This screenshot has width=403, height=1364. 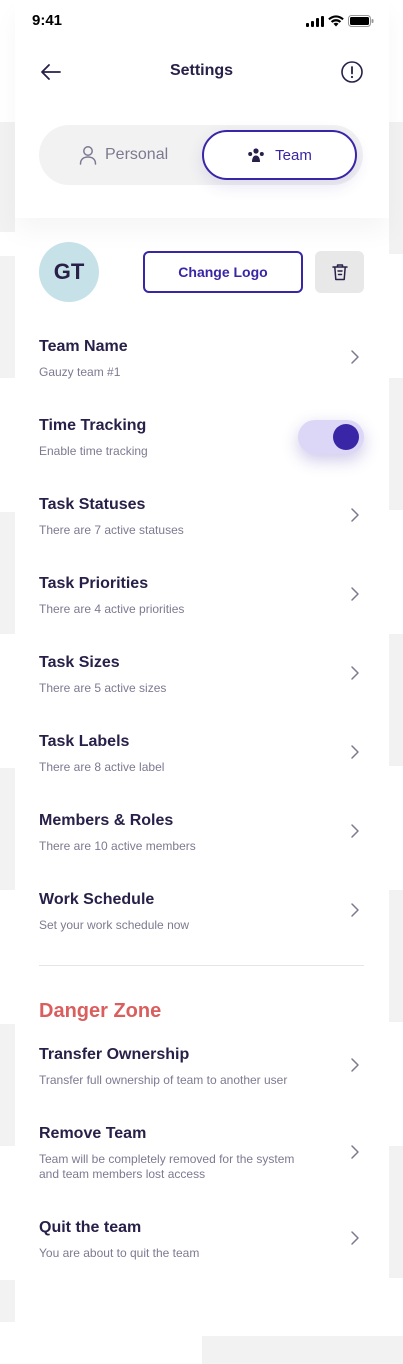 What do you see at coordinates (201, 911) in the screenshot?
I see `work-schedule-row: Work Schedule Set your work schedule now` at bounding box center [201, 911].